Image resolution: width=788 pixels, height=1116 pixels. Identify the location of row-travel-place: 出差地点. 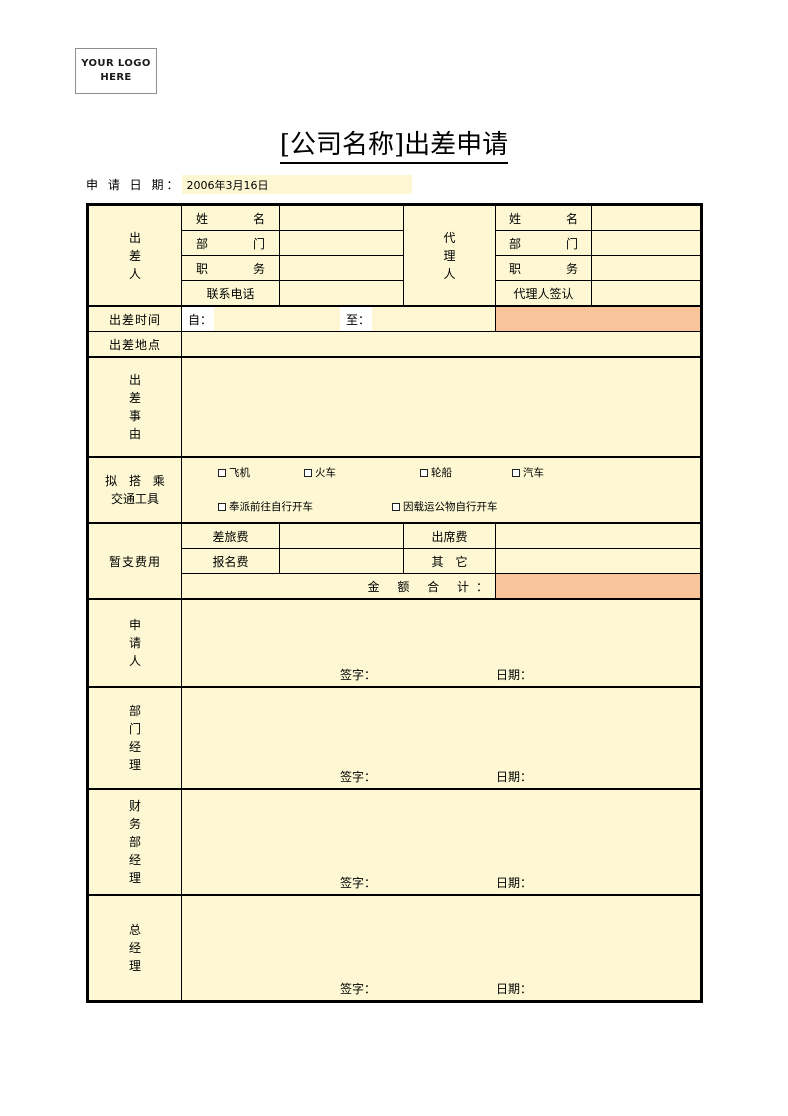
(394, 344).